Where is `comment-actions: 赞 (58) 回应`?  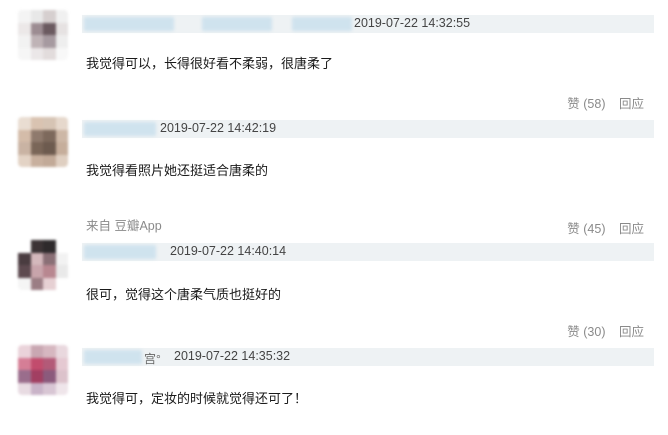
comment-actions: 赞 (58) 回应 is located at coordinates (600, 102).